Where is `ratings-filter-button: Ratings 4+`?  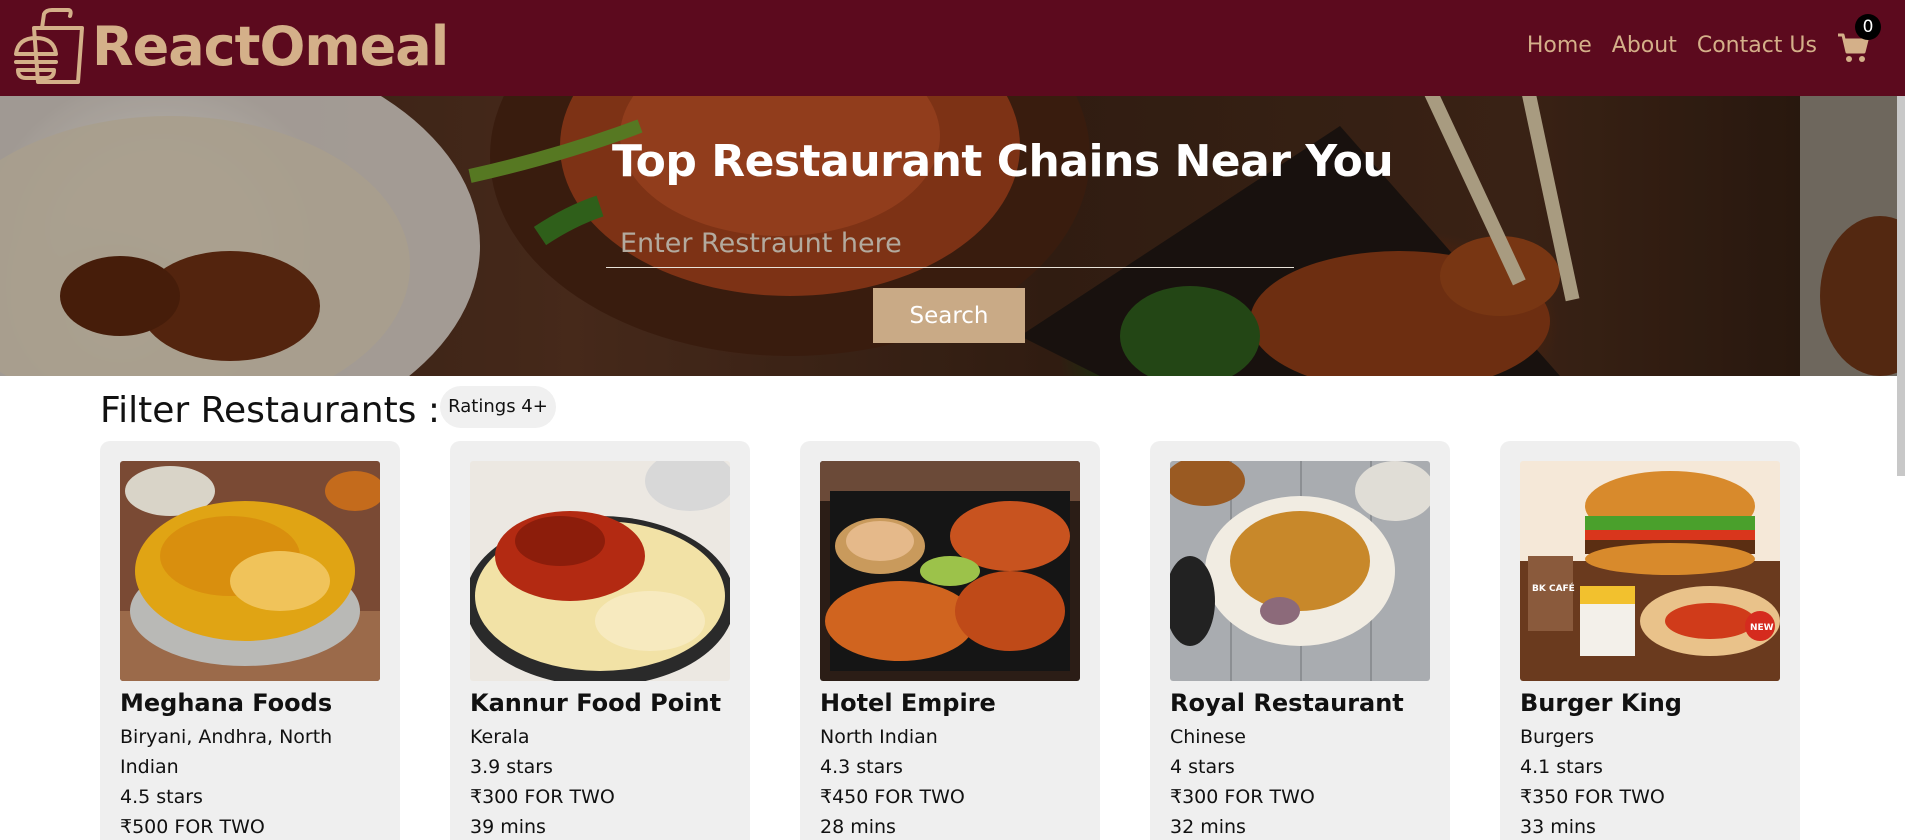
ratings-filter-button: Ratings 4+ is located at coordinates (498, 407).